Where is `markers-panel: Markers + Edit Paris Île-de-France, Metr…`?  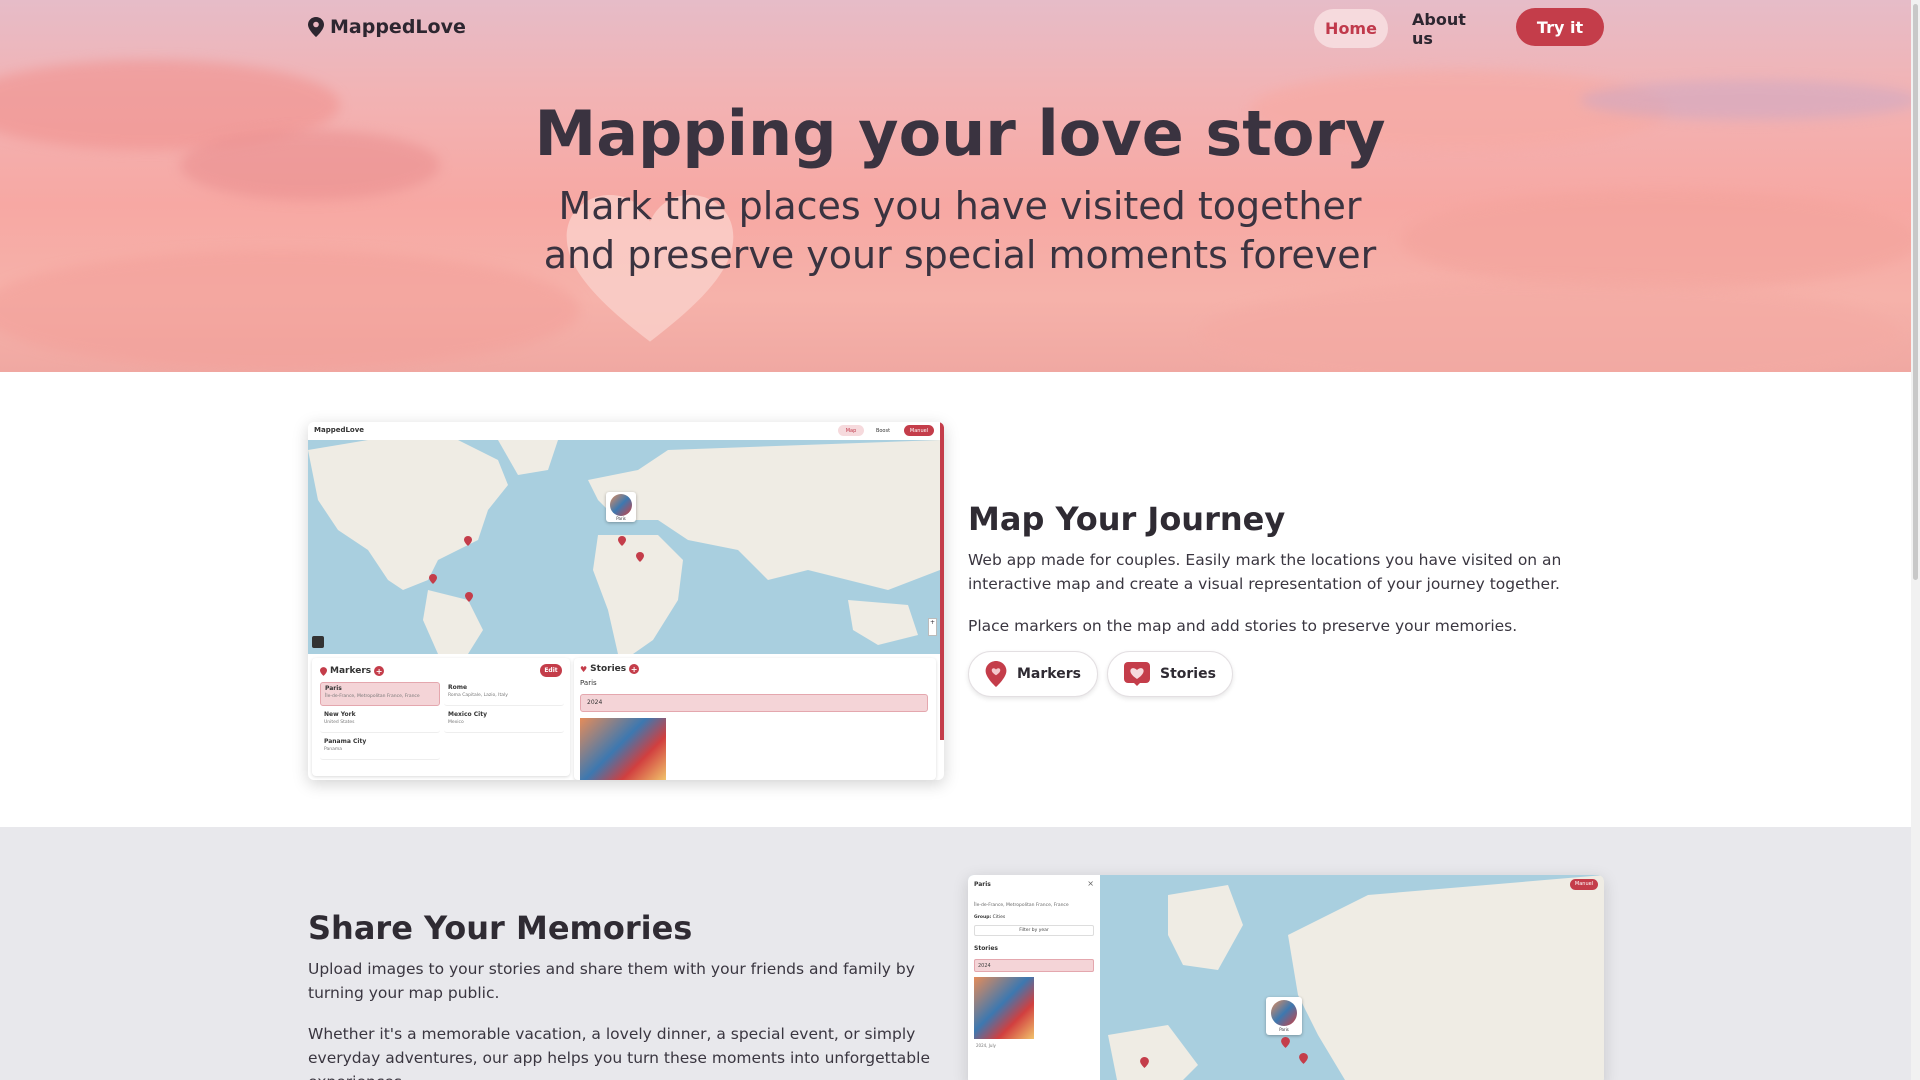
markers-panel: Markers + Edit Paris Île-de-France, Metr… is located at coordinates (441, 717).